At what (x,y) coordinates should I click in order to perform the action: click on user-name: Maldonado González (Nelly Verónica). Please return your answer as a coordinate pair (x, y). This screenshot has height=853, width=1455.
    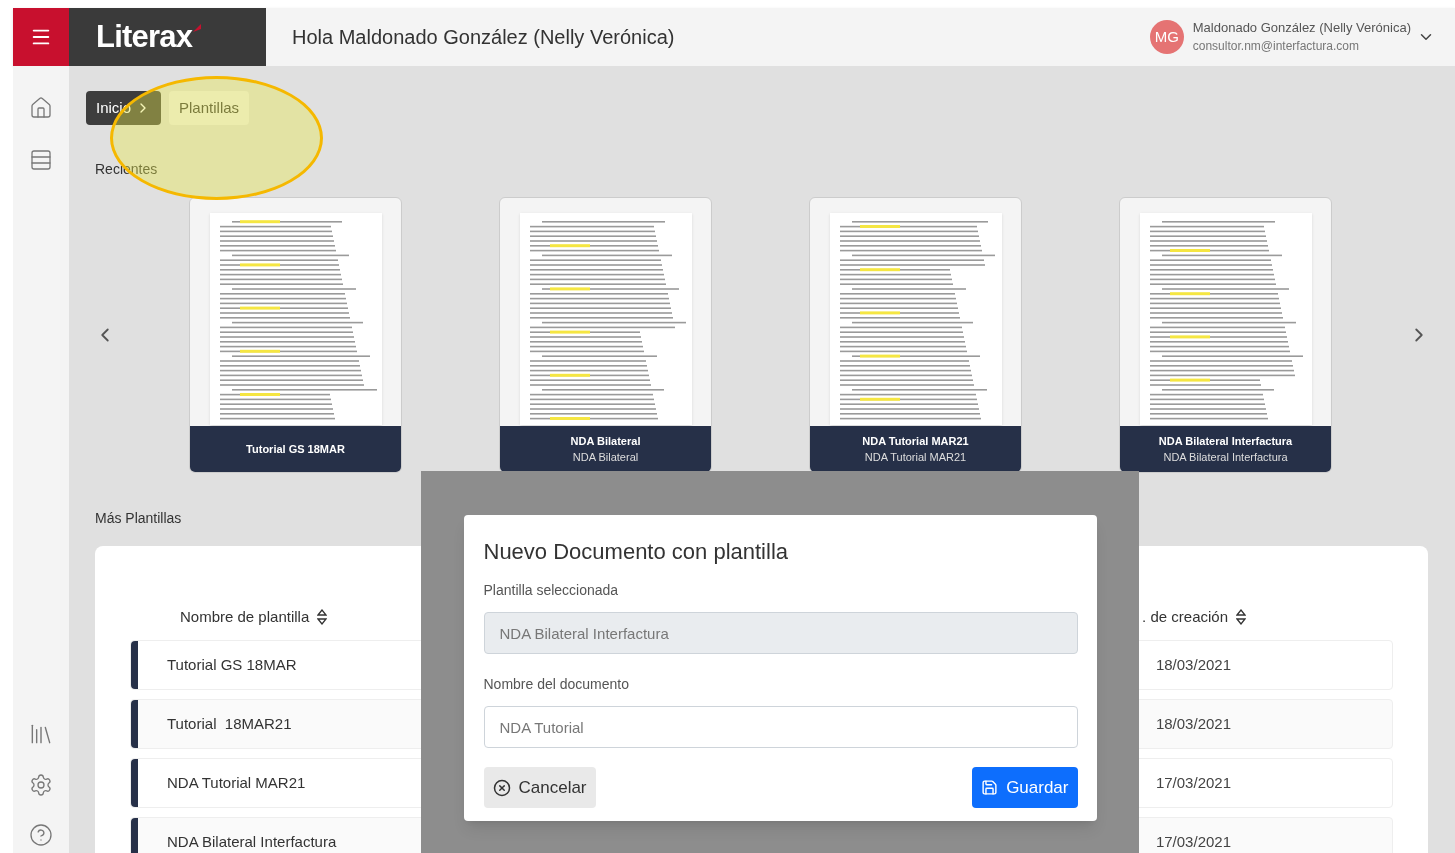
    Looking at the image, I should click on (1301, 28).